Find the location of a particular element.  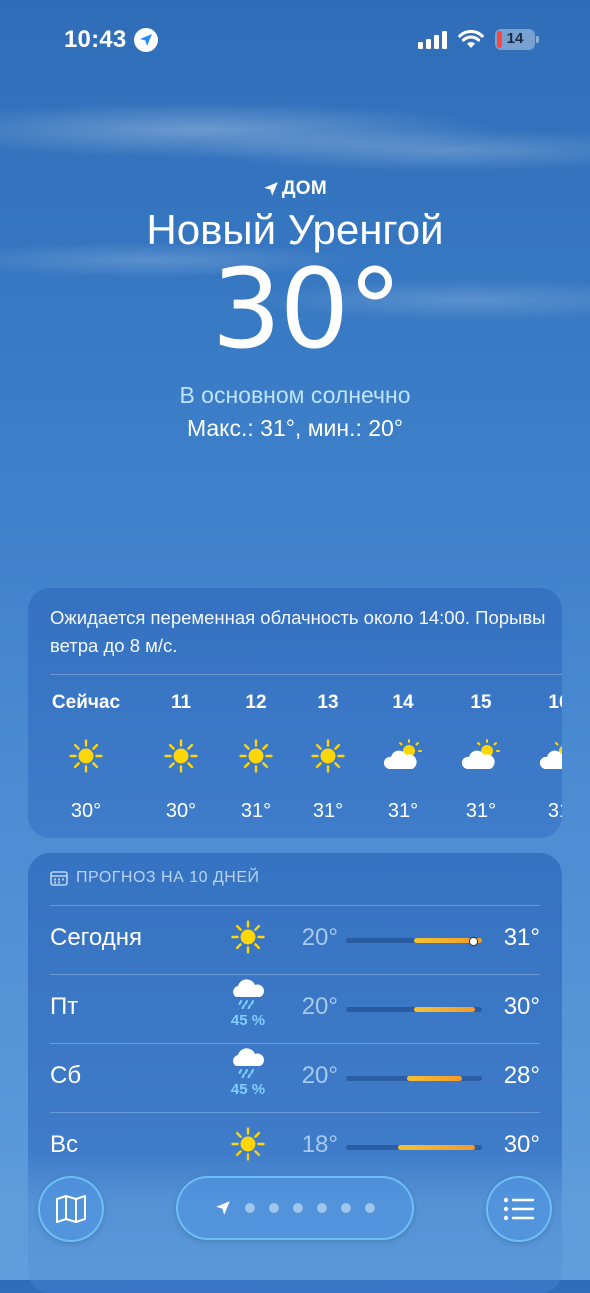

hour-item: Сейчас 30° is located at coordinates (86, 757).